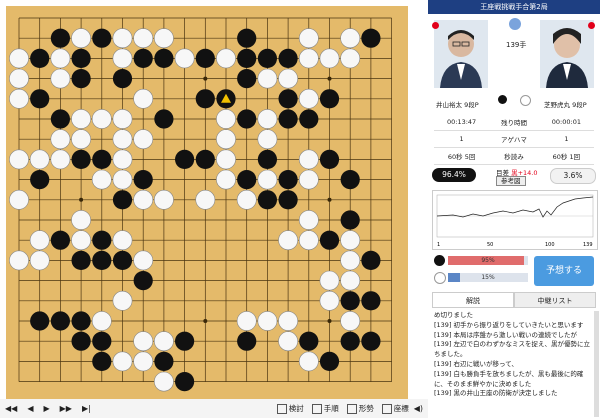  What do you see at coordinates (30, 408) in the screenshot?
I see `prev-move-button: ◀` at bounding box center [30, 408].